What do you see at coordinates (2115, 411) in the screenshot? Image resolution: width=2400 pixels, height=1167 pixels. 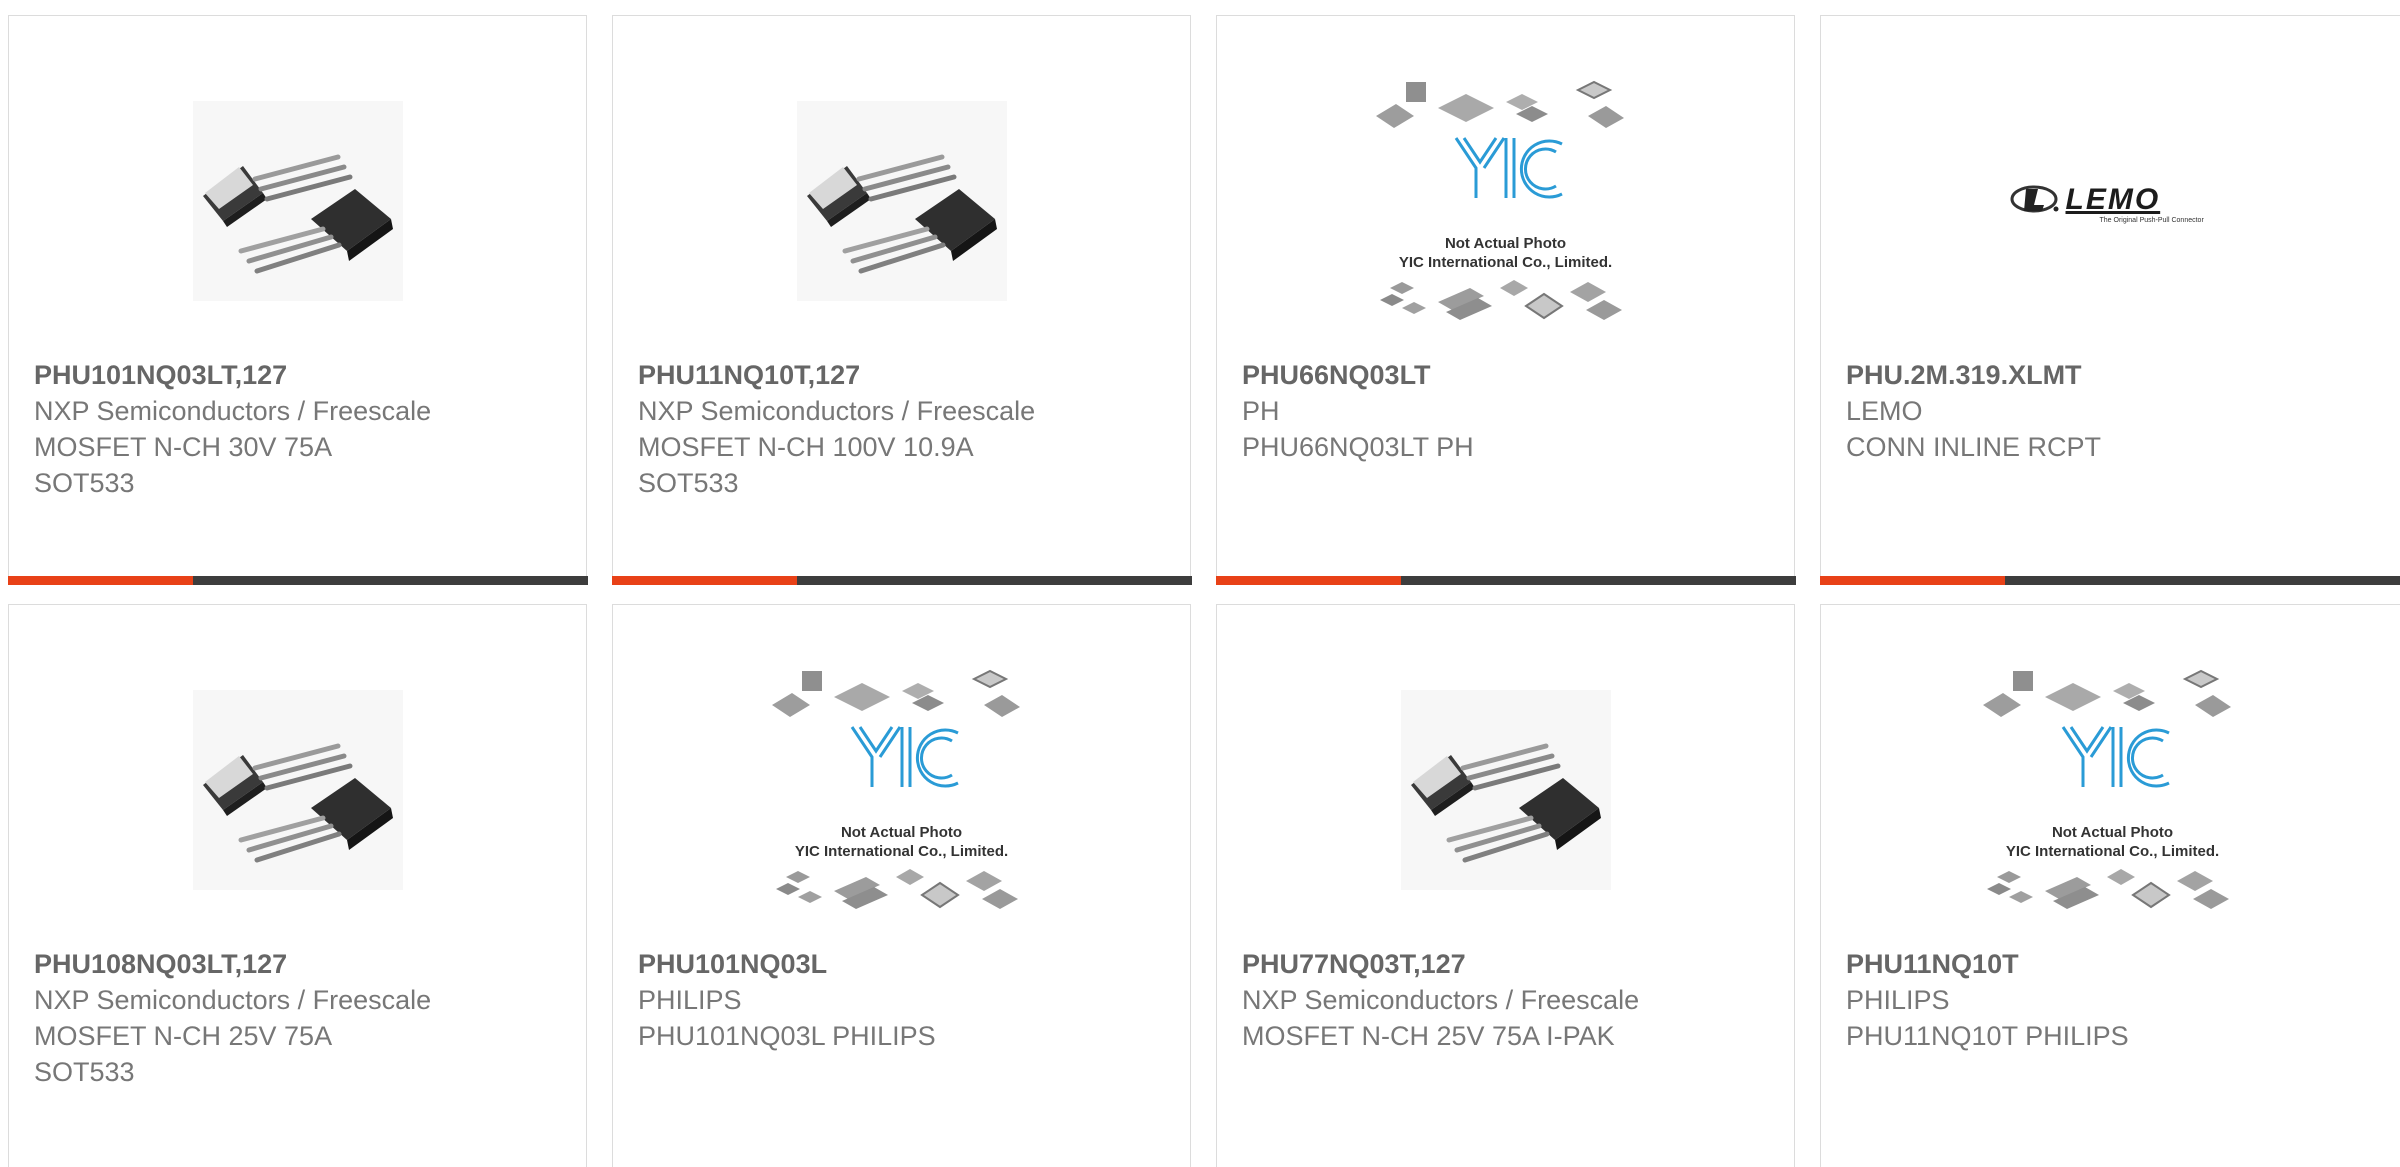 I see `product-info: PHU.2M.319.XLMT LEMO CONN INLINE RCPT` at bounding box center [2115, 411].